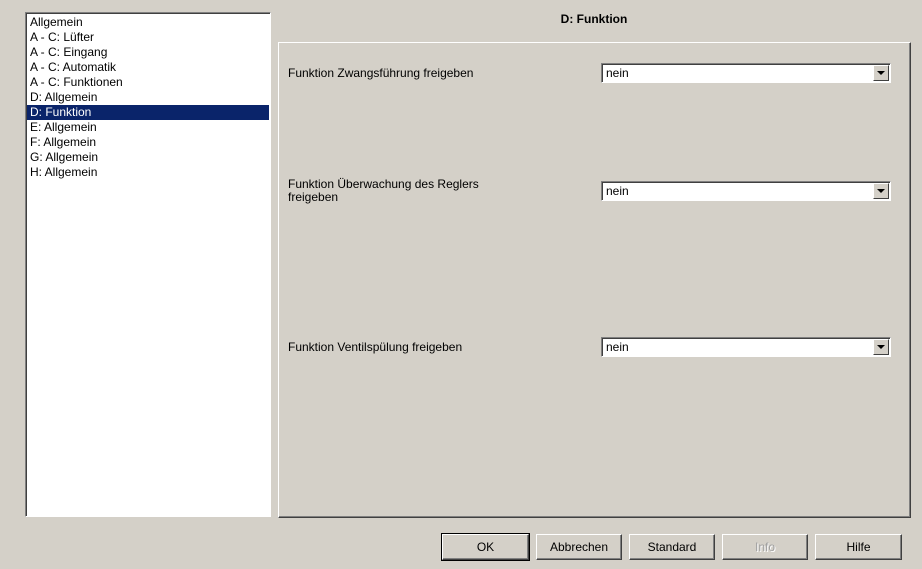 This screenshot has width=922, height=569. What do you see at coordinates (148, 127) in the screenshot?
I see `nav-item-e-allgemein: E: Allgemein` at bounding box center [148, 127].